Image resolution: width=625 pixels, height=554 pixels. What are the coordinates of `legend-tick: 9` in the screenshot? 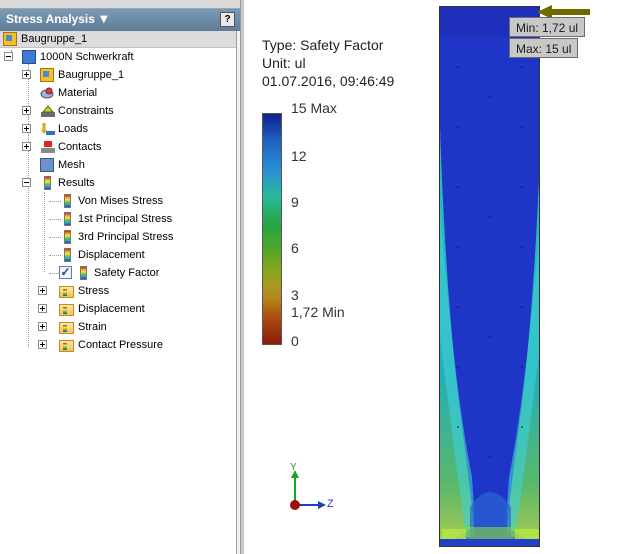 It's located at (295, 202).